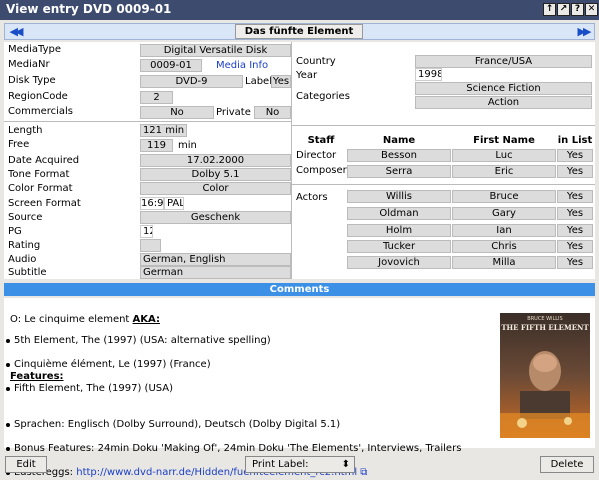 The image size is (599, 480). I want to click on window-title: View entry DVD 0009-01, so click(89, 9).